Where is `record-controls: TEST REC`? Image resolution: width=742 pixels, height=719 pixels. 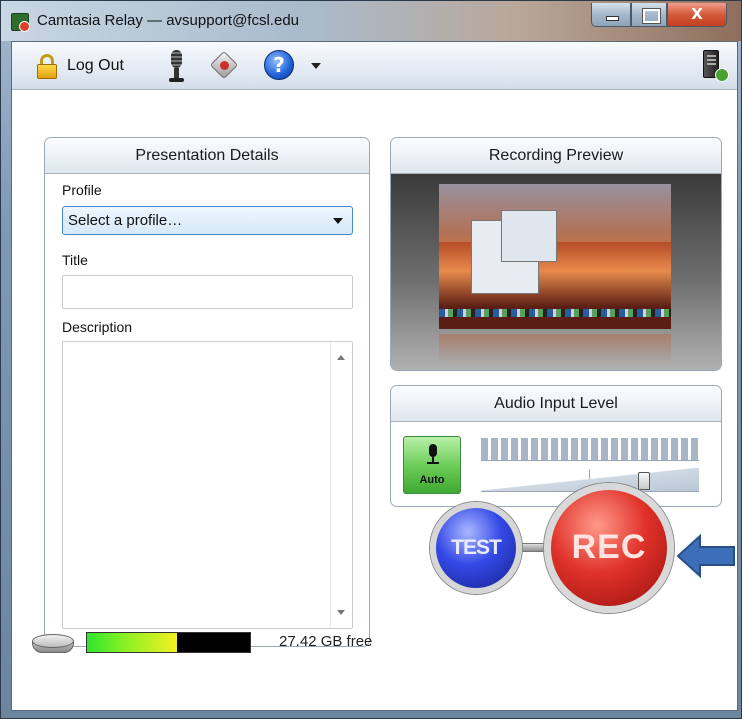
record-controls: TEST REC is located at coordinates (555, 548).